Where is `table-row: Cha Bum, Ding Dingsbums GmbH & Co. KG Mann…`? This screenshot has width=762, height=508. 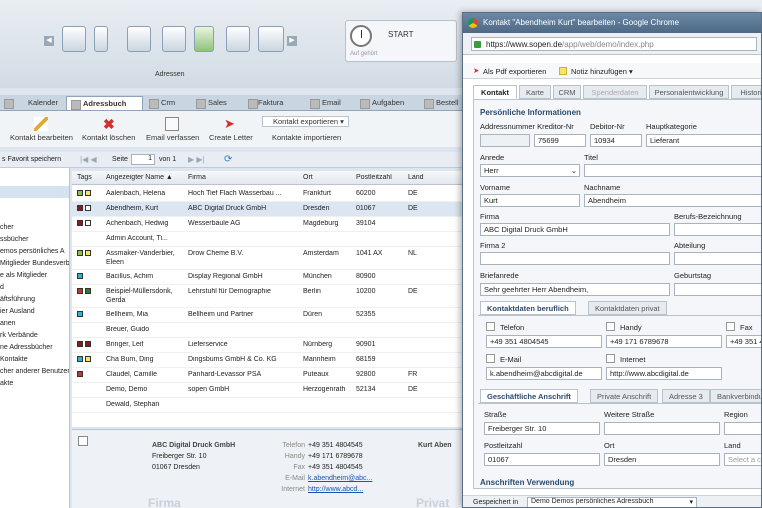 table-row: Cha Bum, Ding Dingsbums GmbH & Co. KG Mann… is located at coordinates (267, 360).